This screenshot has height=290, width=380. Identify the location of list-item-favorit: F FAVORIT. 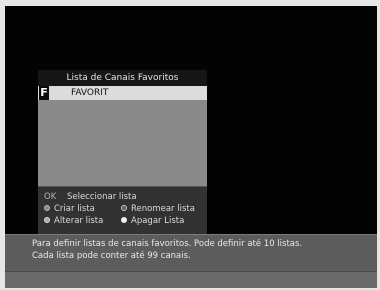
(122, 93).